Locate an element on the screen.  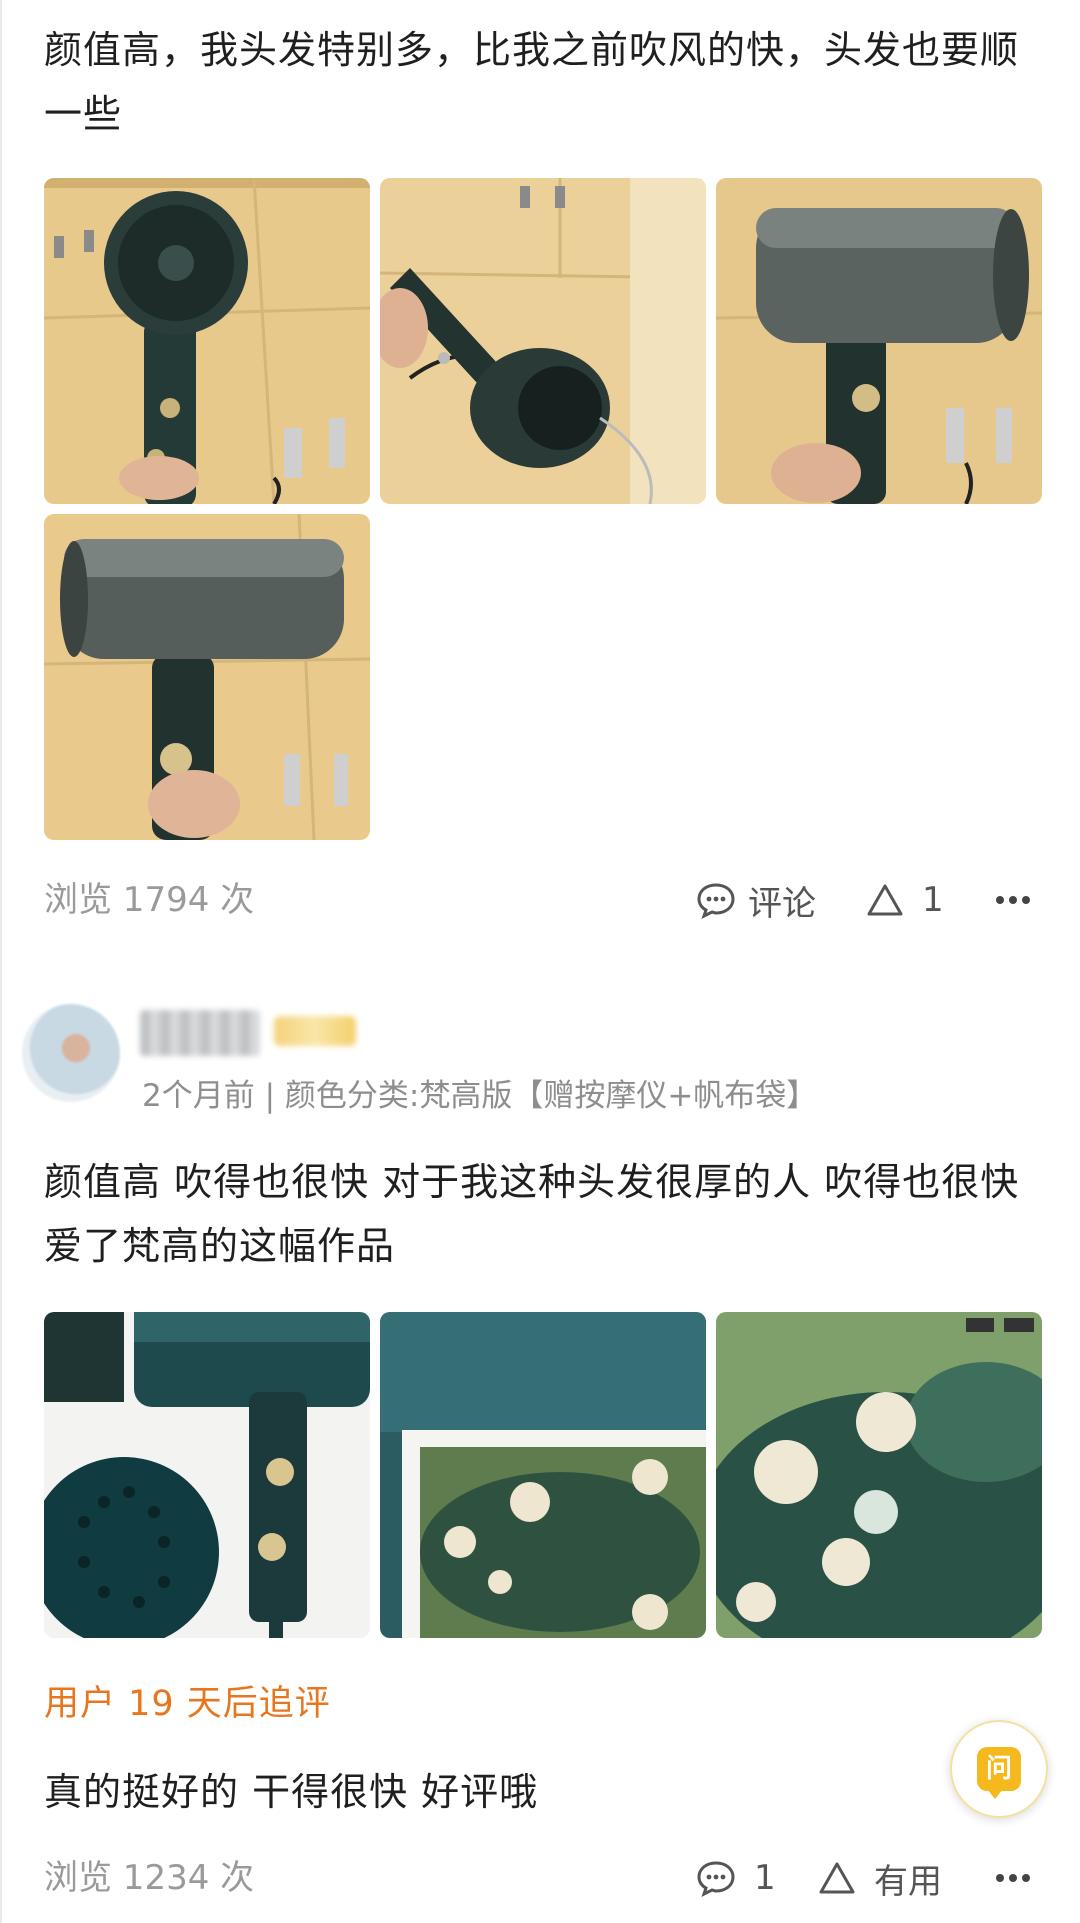
comment-button: 1 is located at coordinates (736, 1878).